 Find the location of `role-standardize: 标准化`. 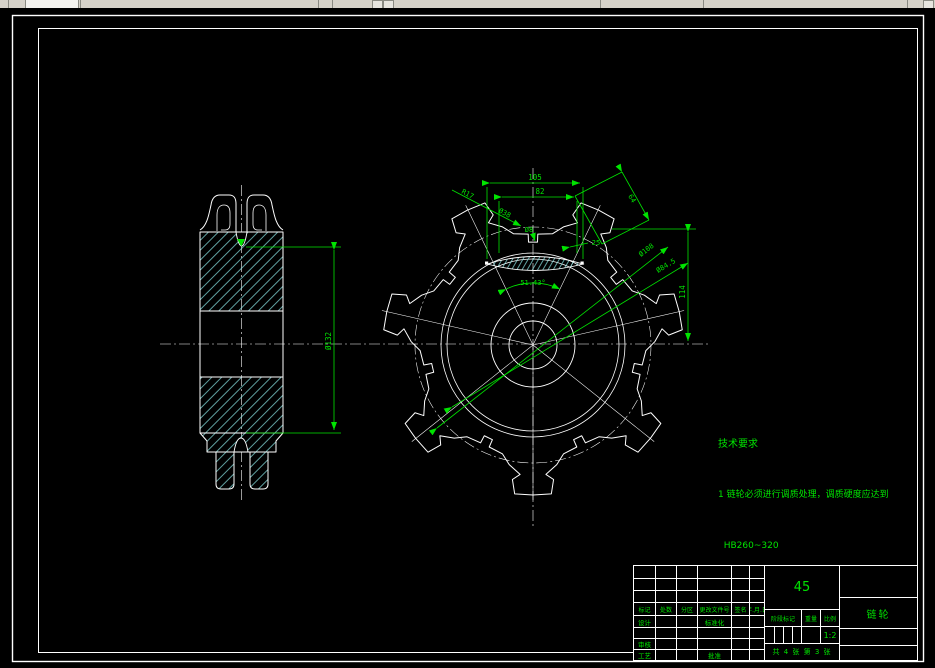

role-standardize: 标准化 is located at coordinates (714, 621).